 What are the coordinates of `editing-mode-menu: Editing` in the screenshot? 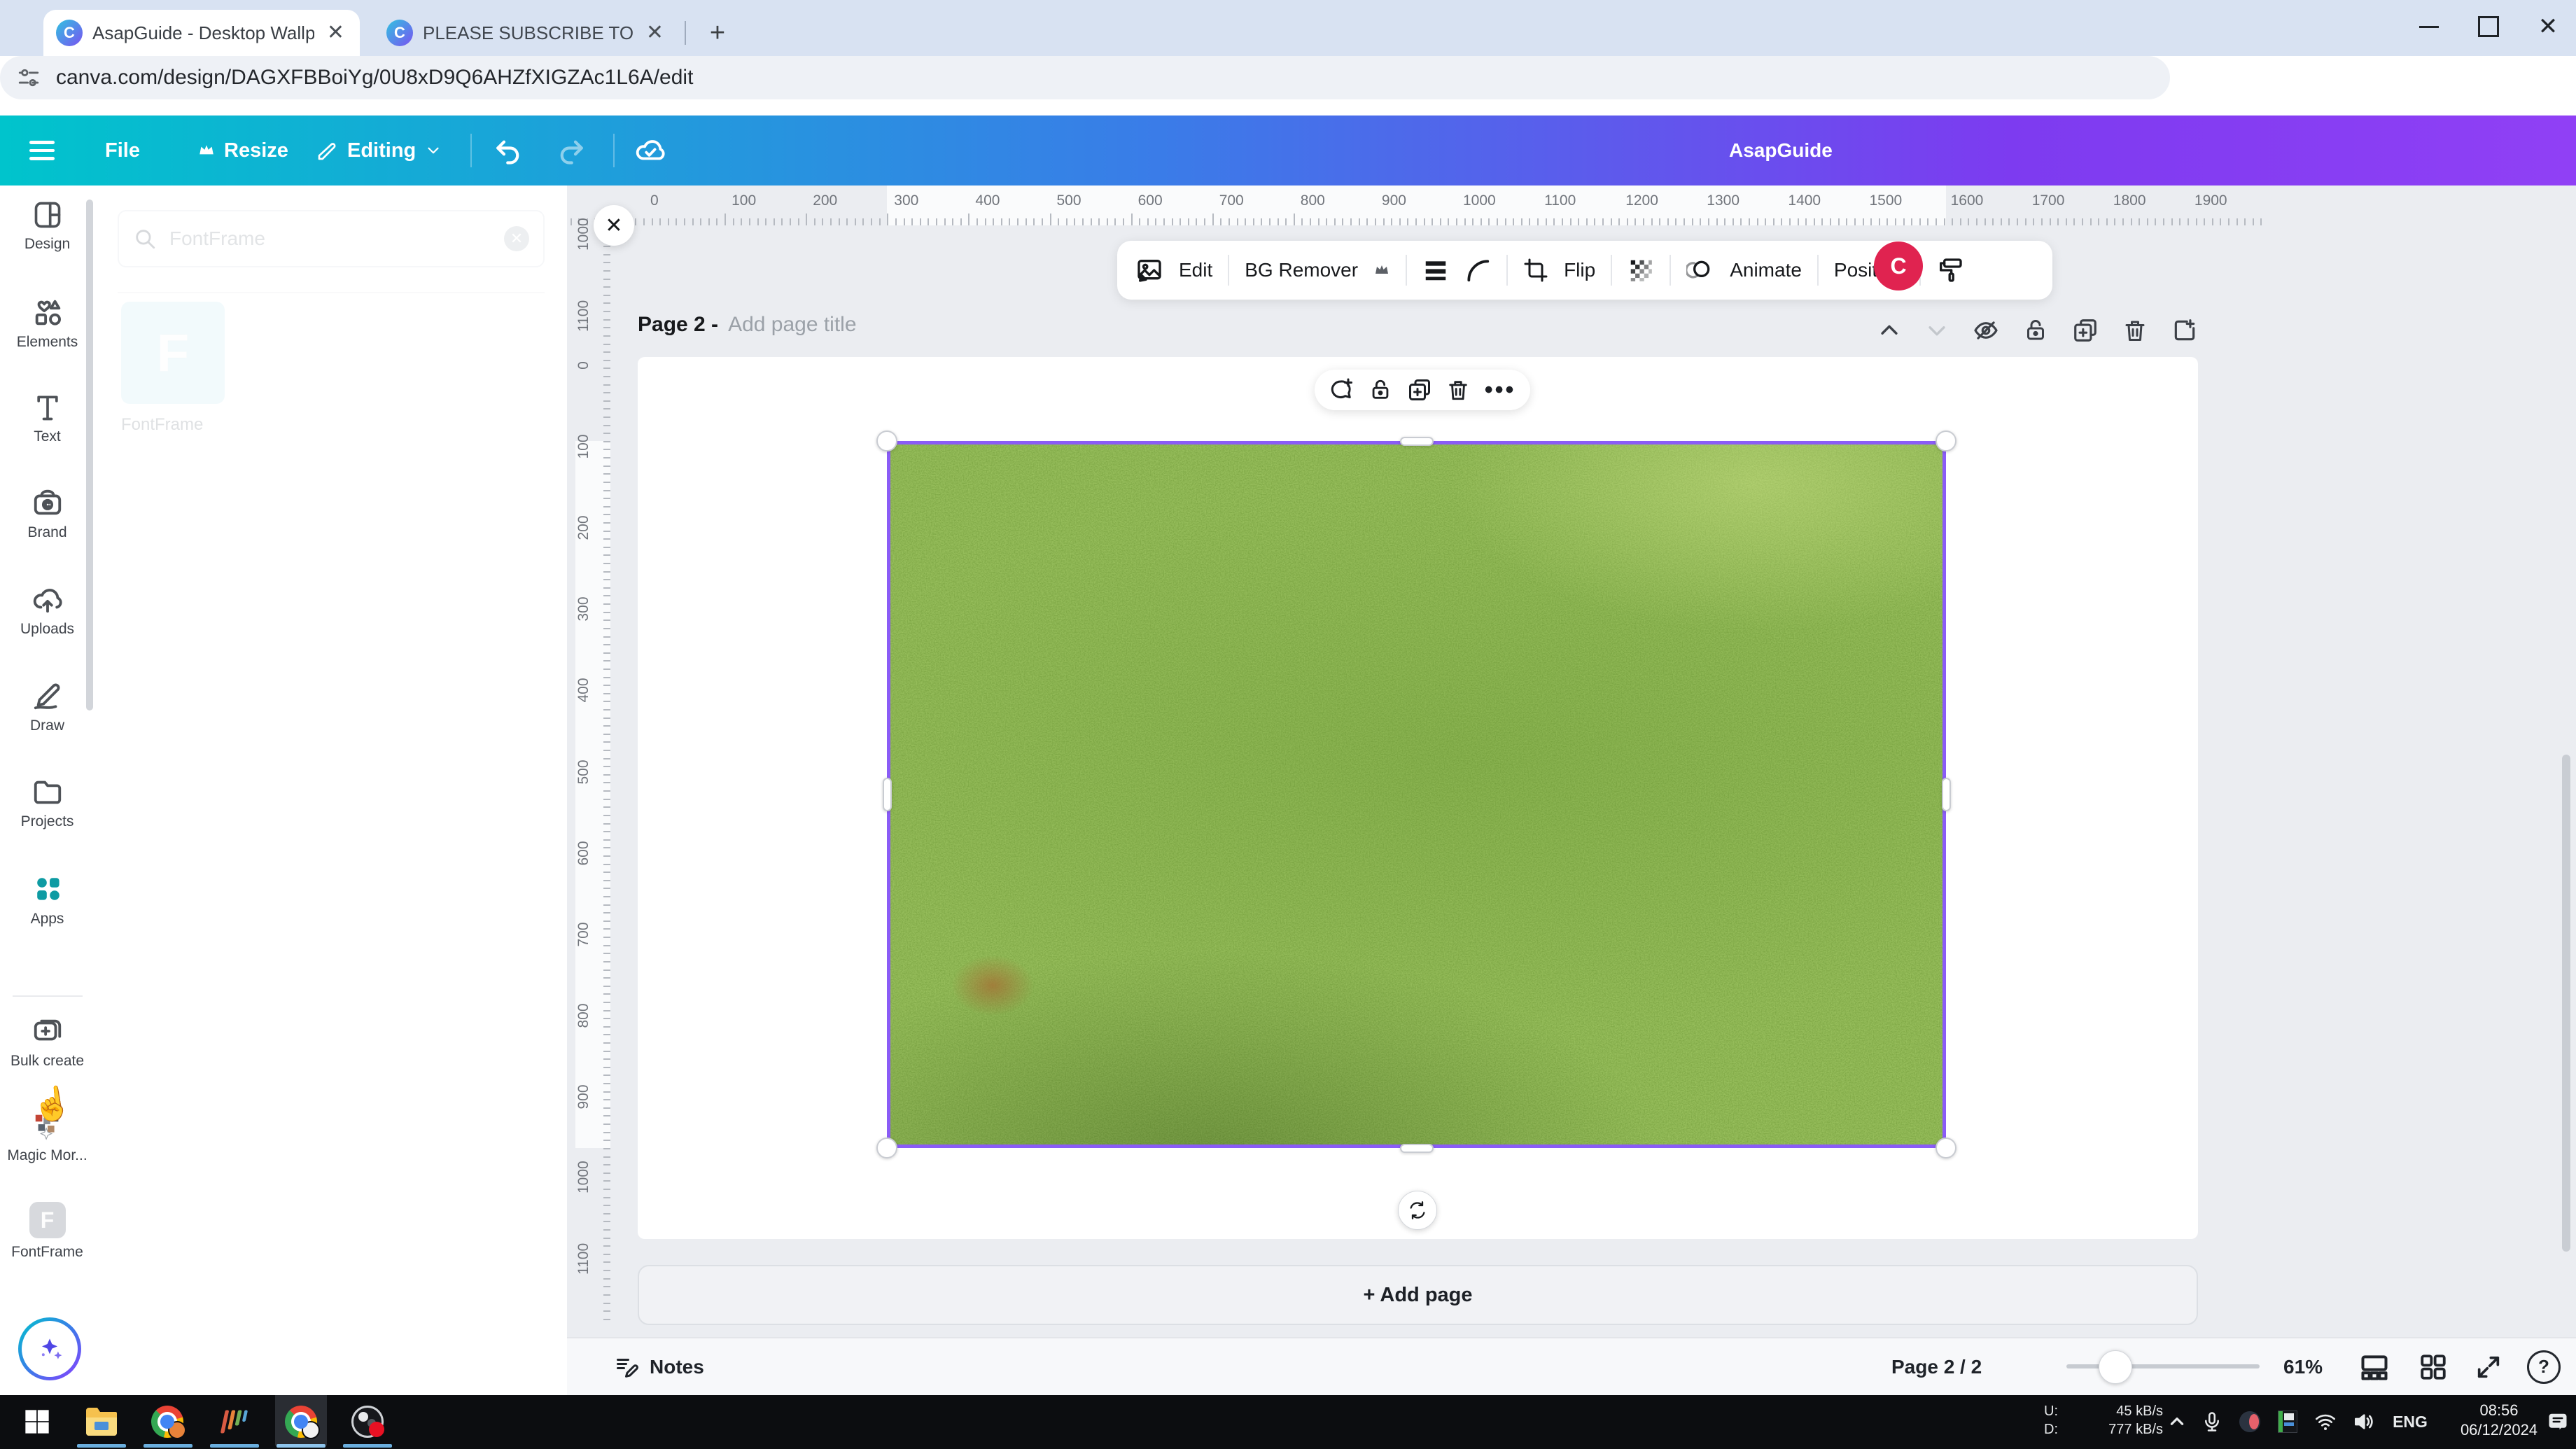 It's located at (379, 150).